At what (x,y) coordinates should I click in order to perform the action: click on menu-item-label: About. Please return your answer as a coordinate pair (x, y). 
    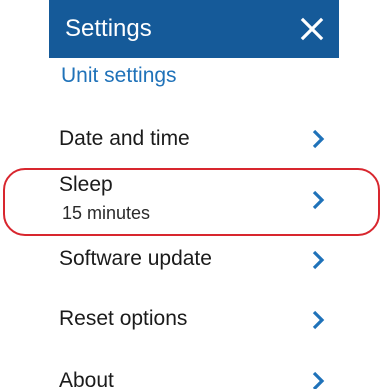
    Looking at the image, I should click on (86, 379).